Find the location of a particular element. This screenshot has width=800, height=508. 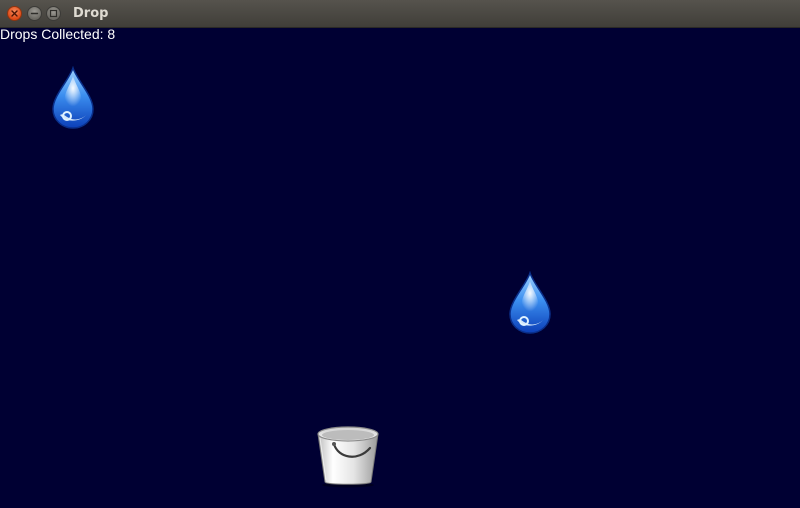

score-label: Drops Collected: 8 is located at coordinates (58, 34).